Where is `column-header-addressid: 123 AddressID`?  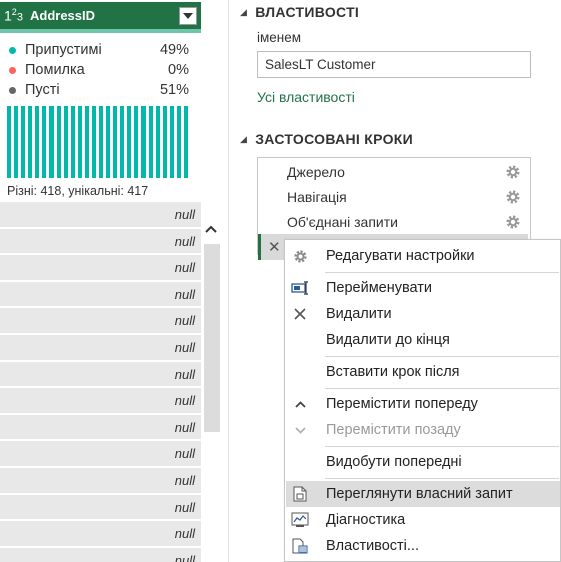
column-header-addressid: 123 AddressID is located at coordinates (100, 15).